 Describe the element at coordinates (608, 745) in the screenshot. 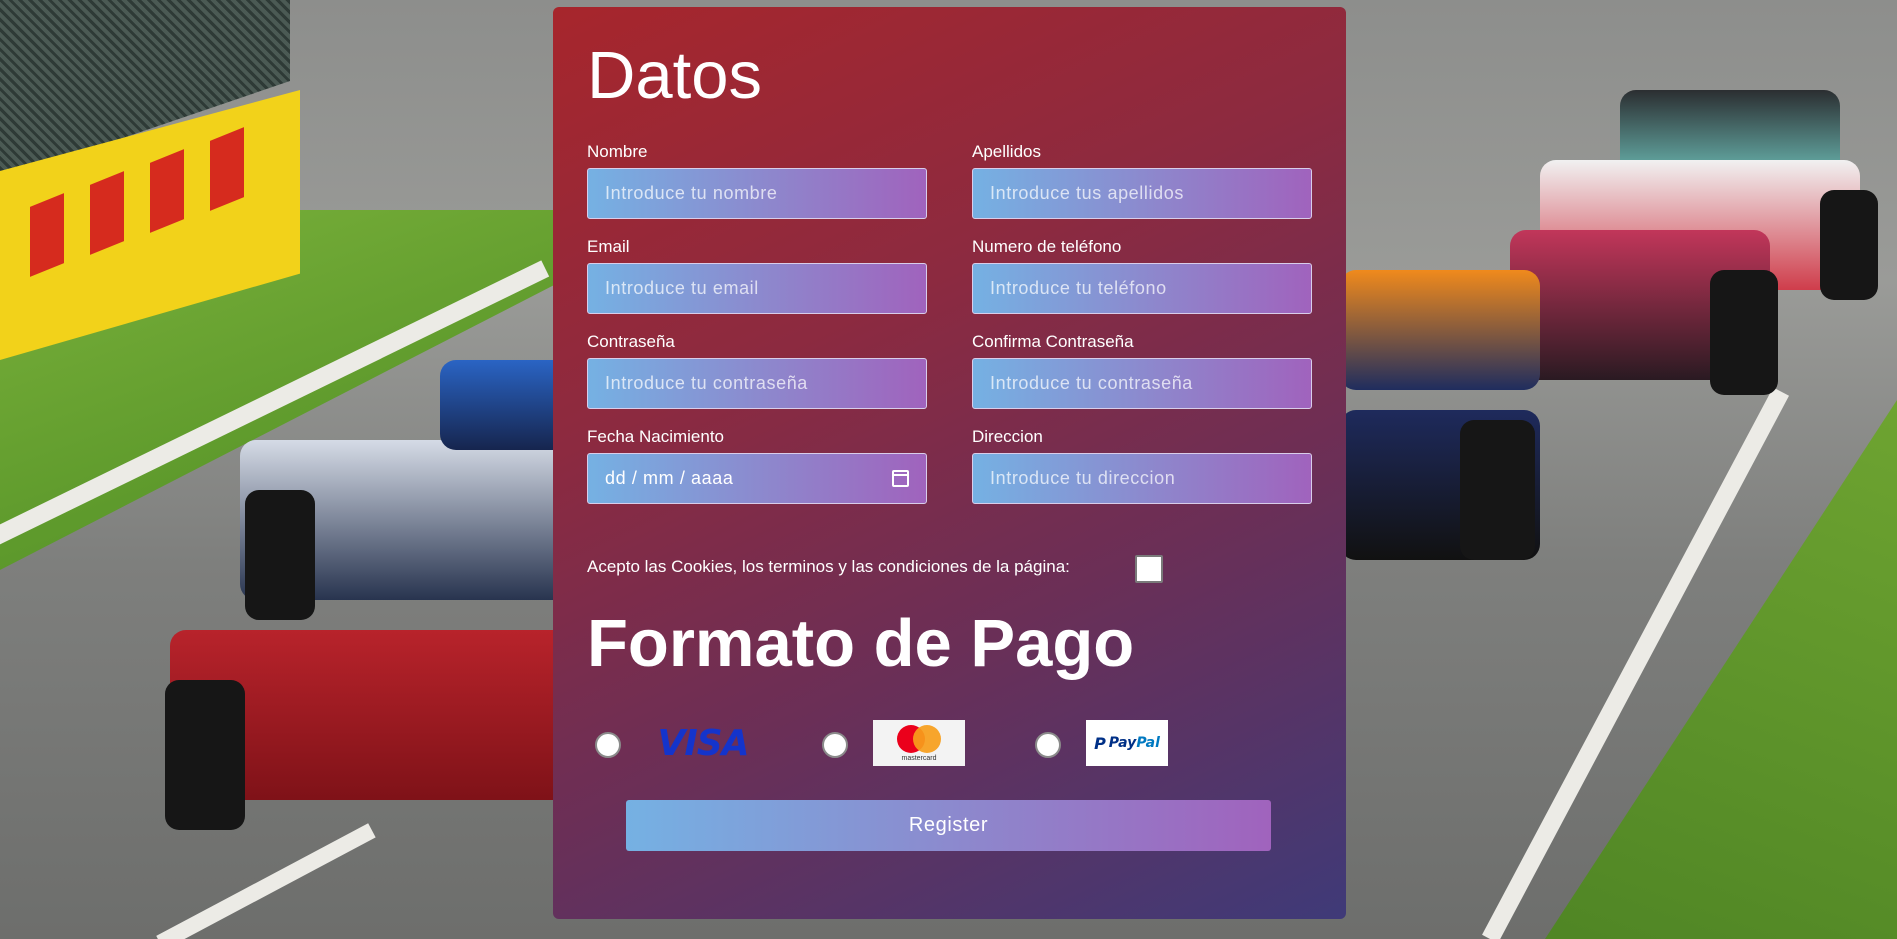

I see `visa-radio` at that location.